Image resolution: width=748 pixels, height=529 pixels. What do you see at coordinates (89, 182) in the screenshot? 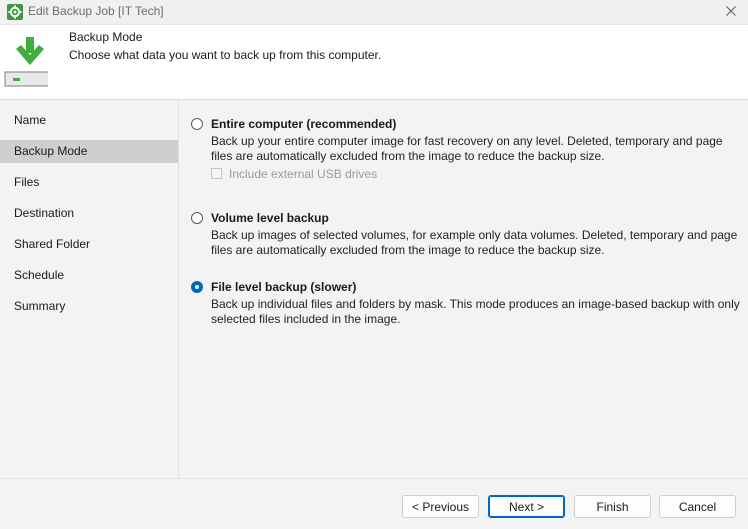
I see `sidebar-item-files: Files` at bounding box center [89, 182].